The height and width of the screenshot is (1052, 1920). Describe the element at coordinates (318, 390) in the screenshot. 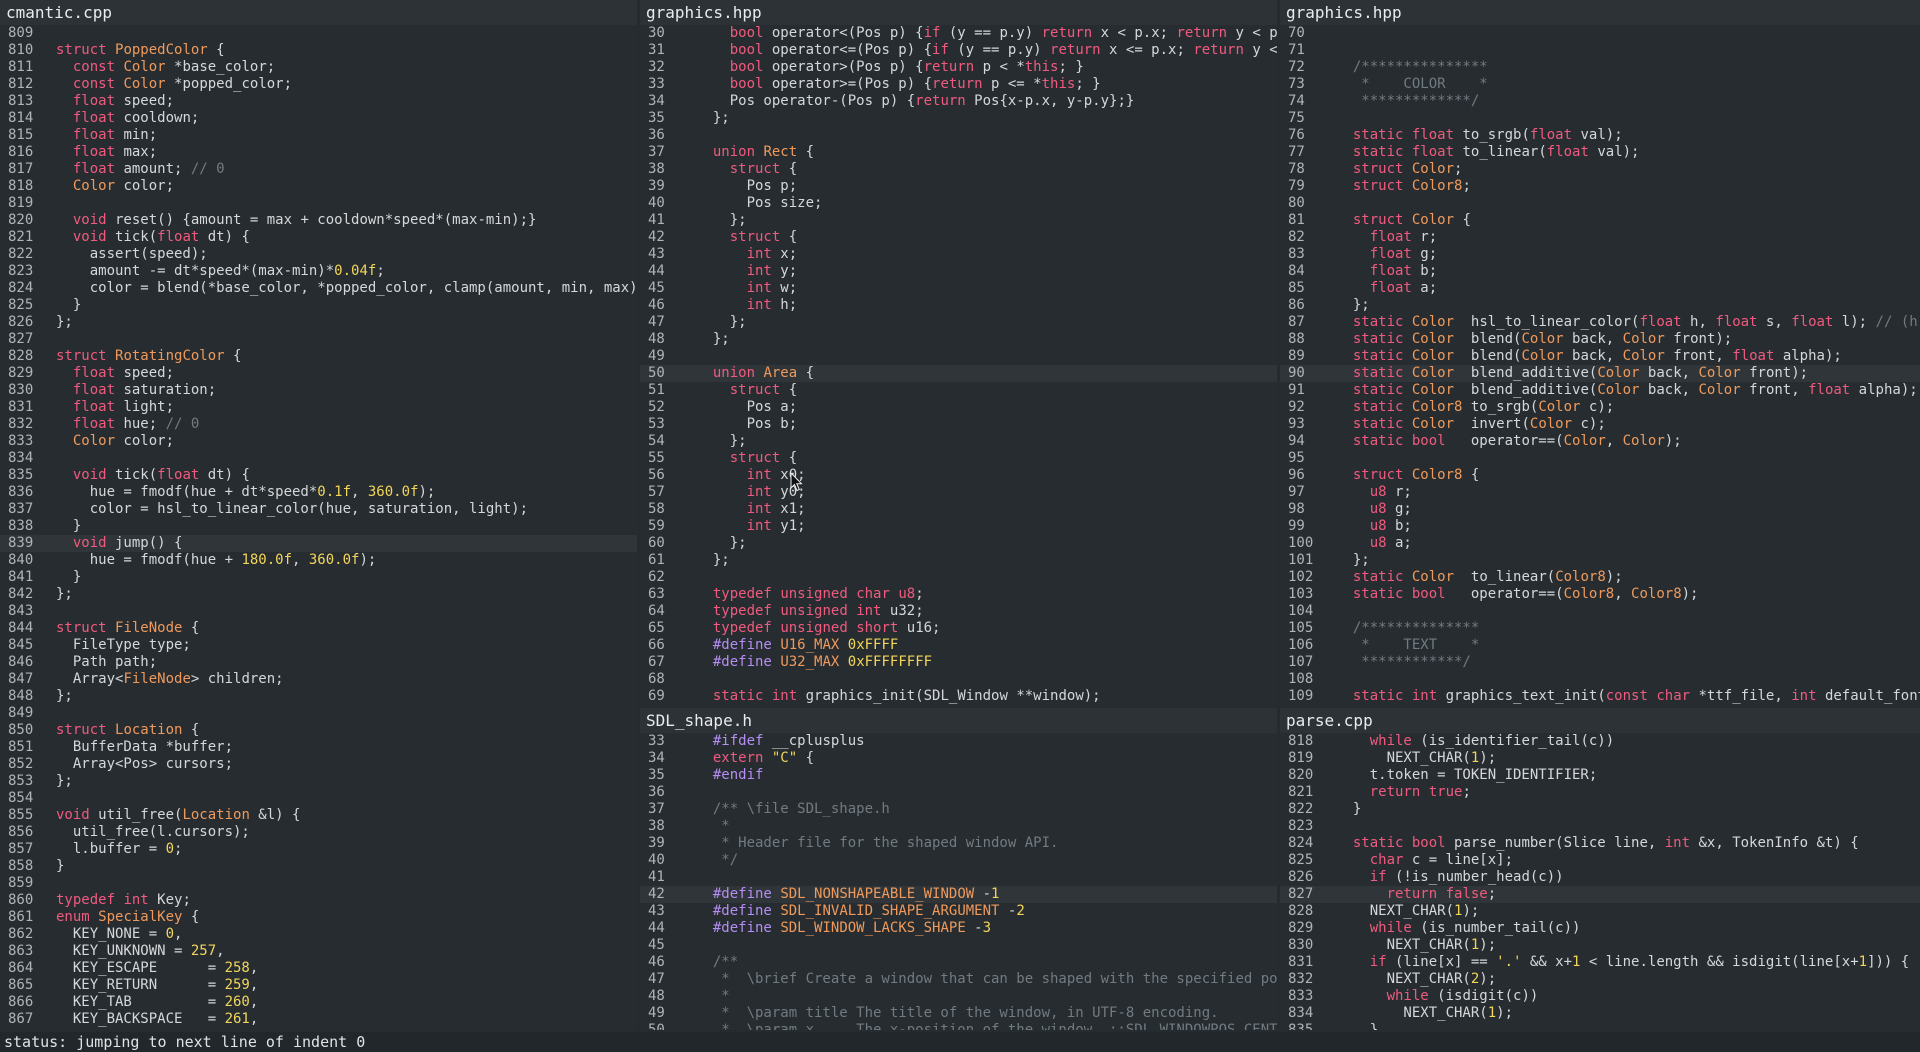

I see `code-line: 830 float saturation;` at that location.